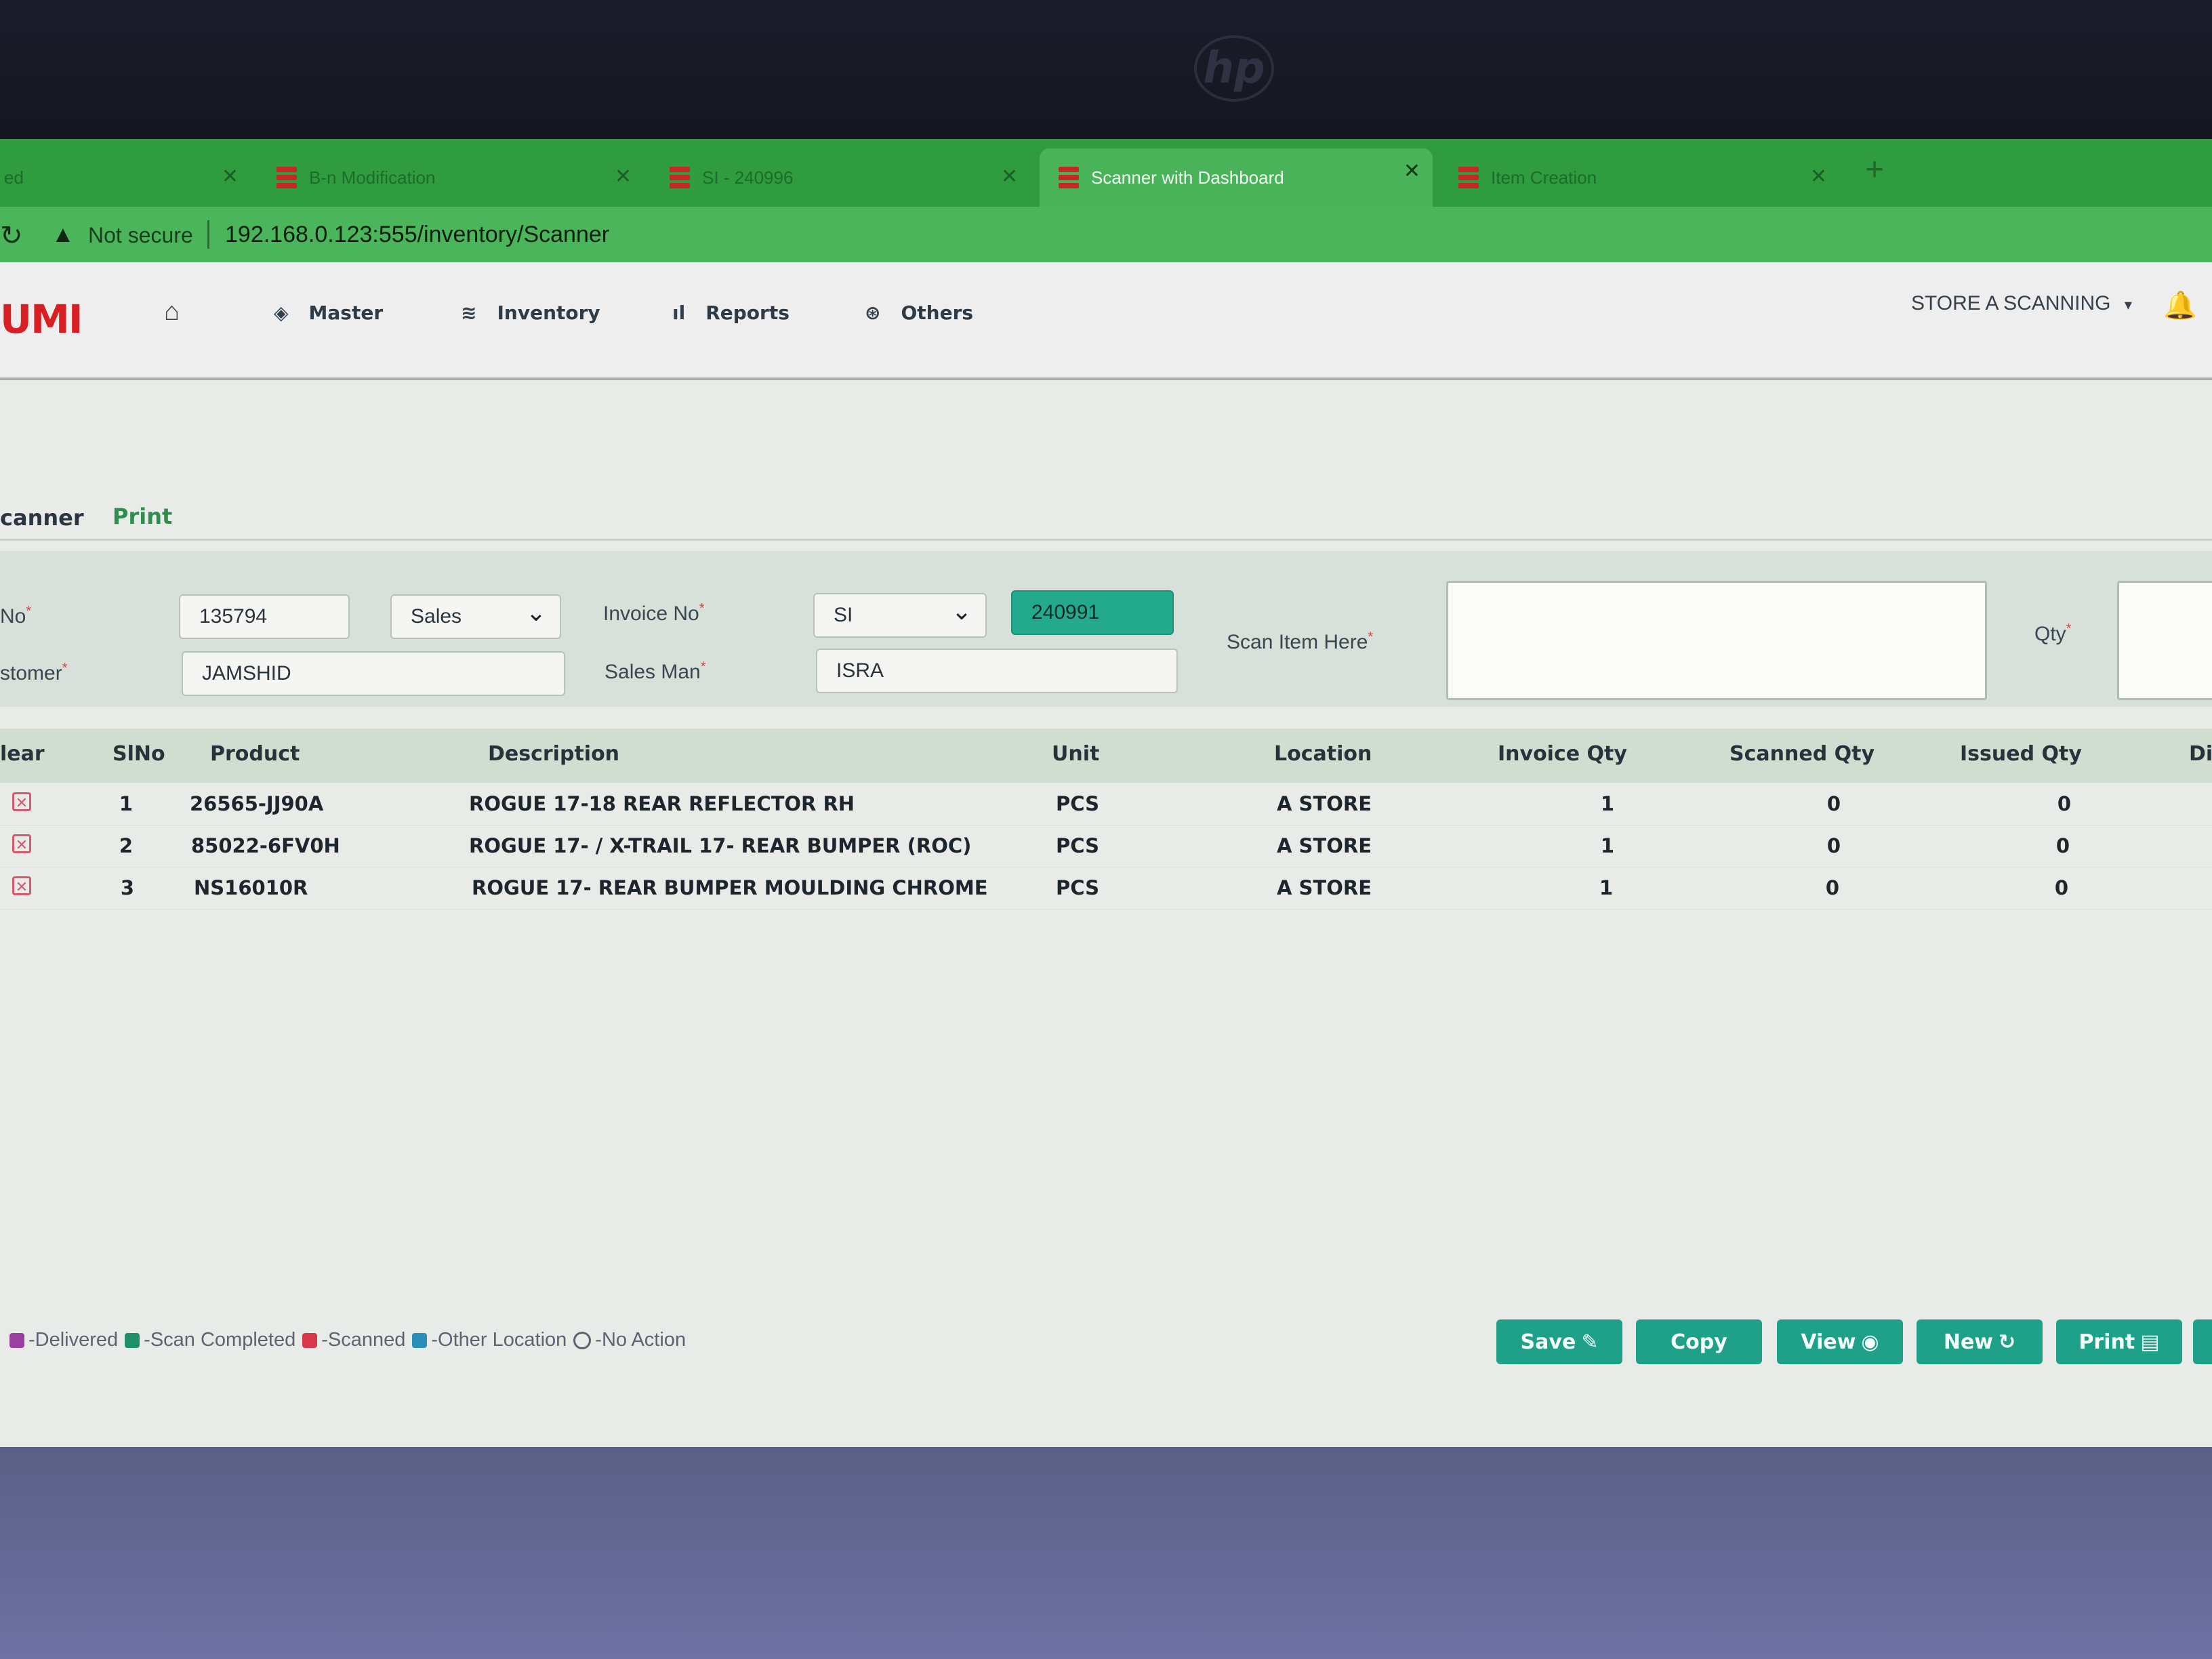  Describe the element at coordinates (554, 754) in the screenshot. I see `column-header: Description` at that location.